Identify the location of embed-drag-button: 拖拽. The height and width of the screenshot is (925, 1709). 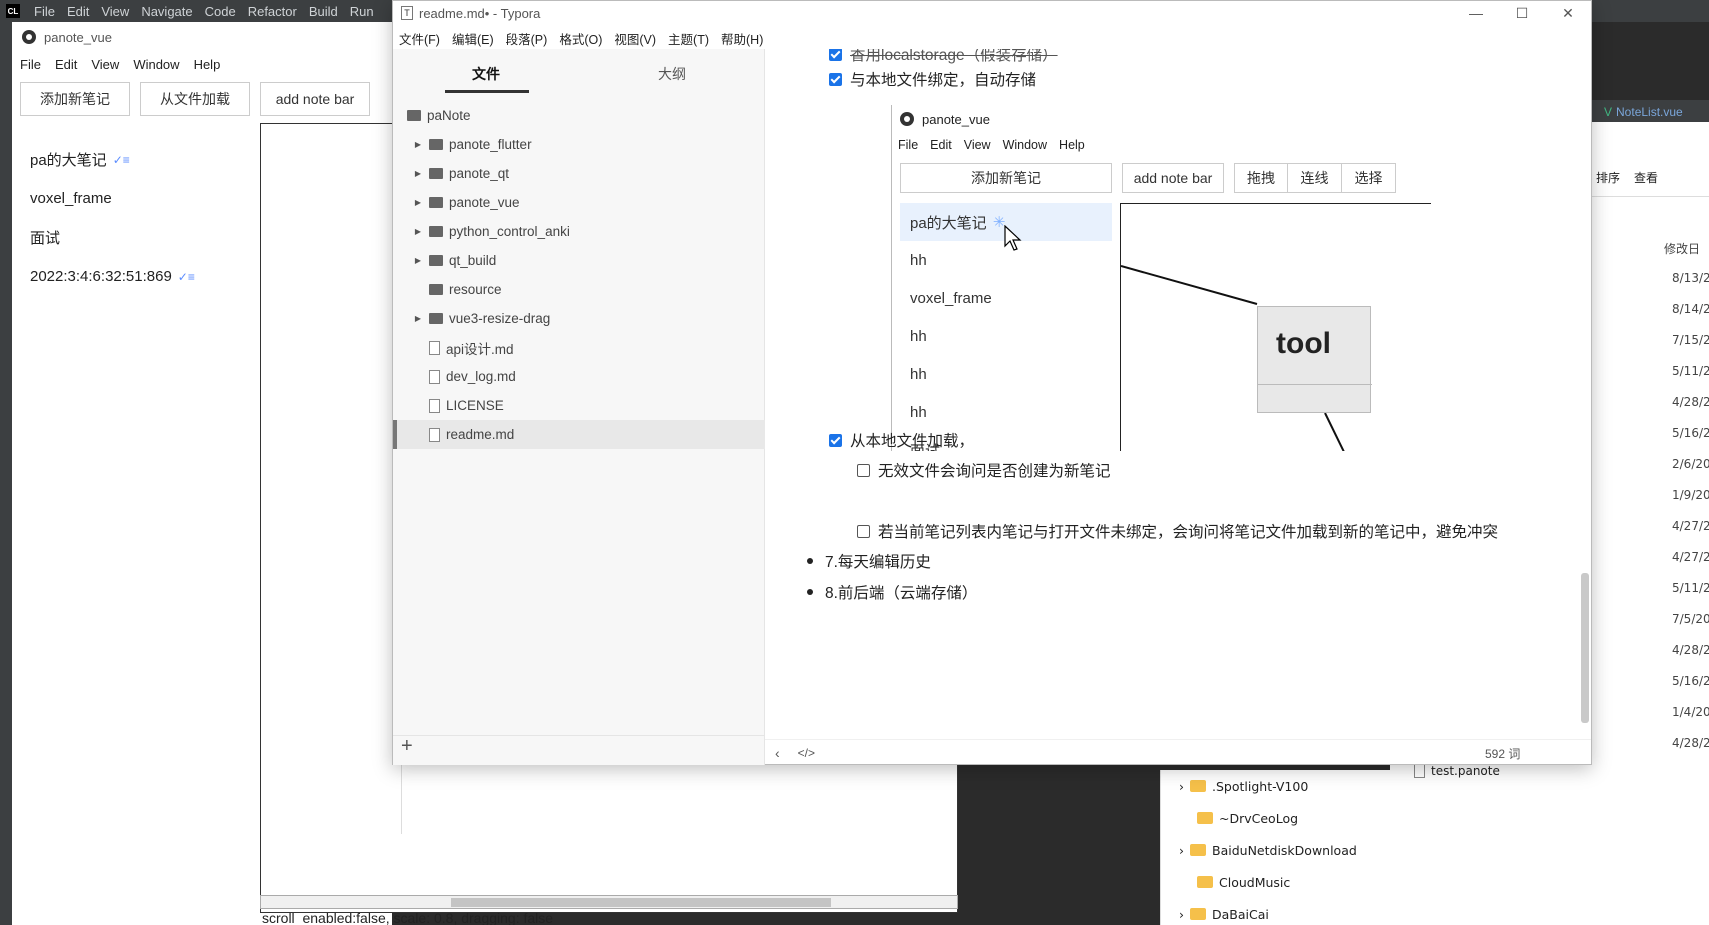
(1261, 178).